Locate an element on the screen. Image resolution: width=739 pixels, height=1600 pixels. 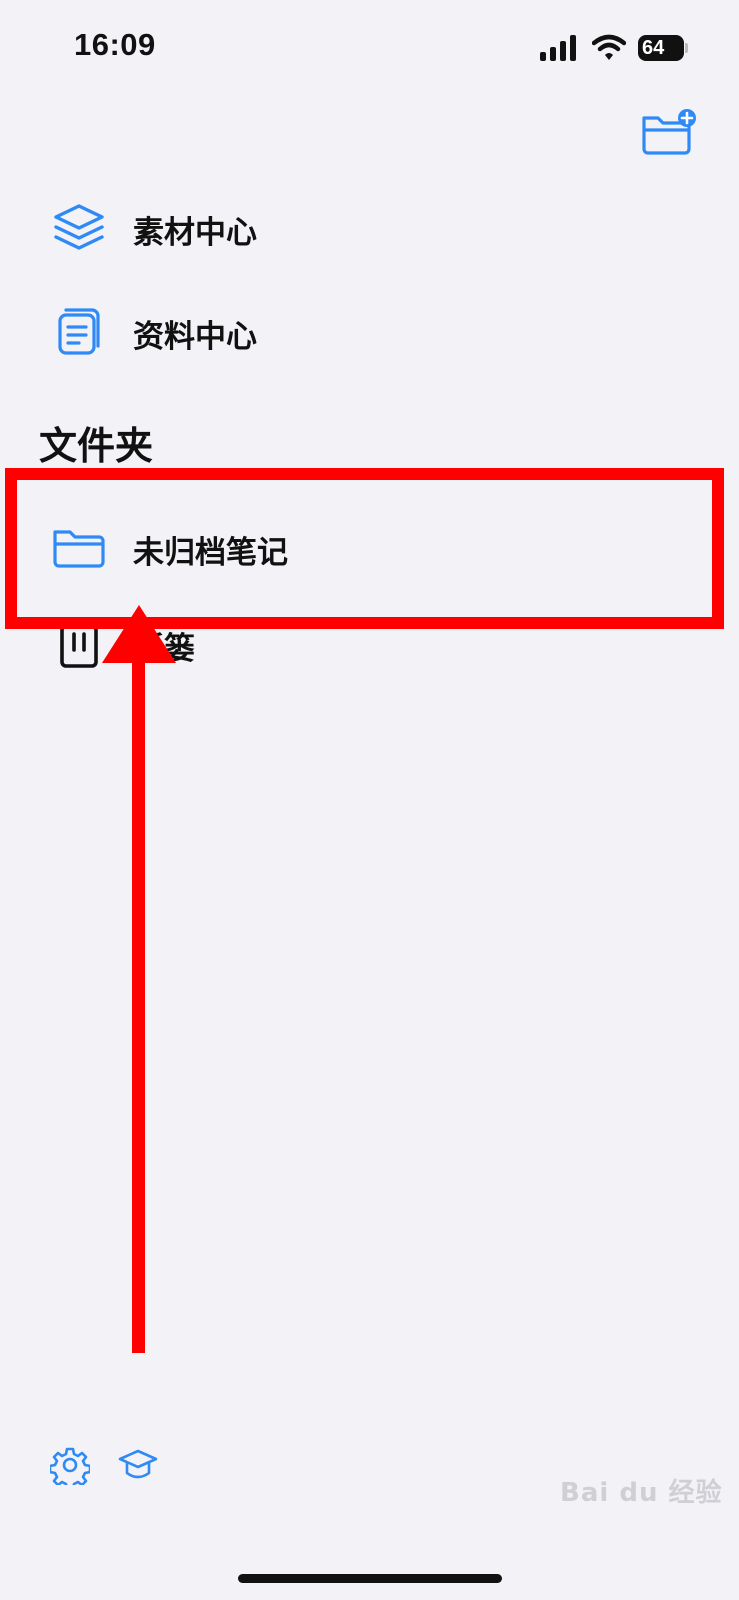
folder-item-label: 未归档笔记 is located at coordinates (210, 553).